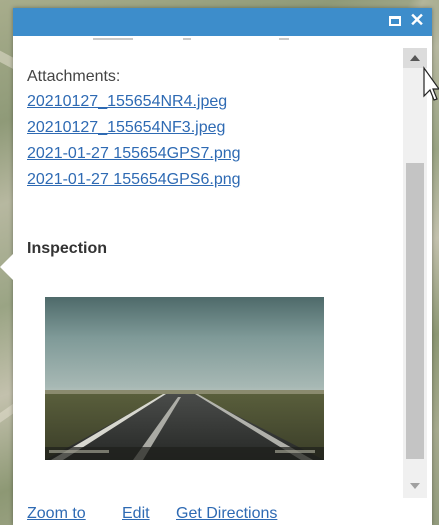  Describe the element at coordinates (136, 514) in the screenshot. I see `edit-link: Edit` at that location.